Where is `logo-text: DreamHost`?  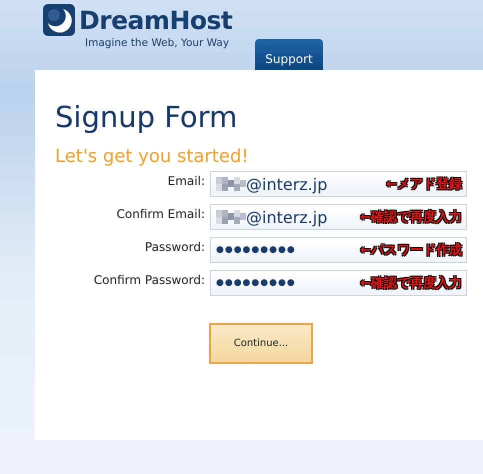
logo-text: DreamHost is located at coordinates (155, 20).